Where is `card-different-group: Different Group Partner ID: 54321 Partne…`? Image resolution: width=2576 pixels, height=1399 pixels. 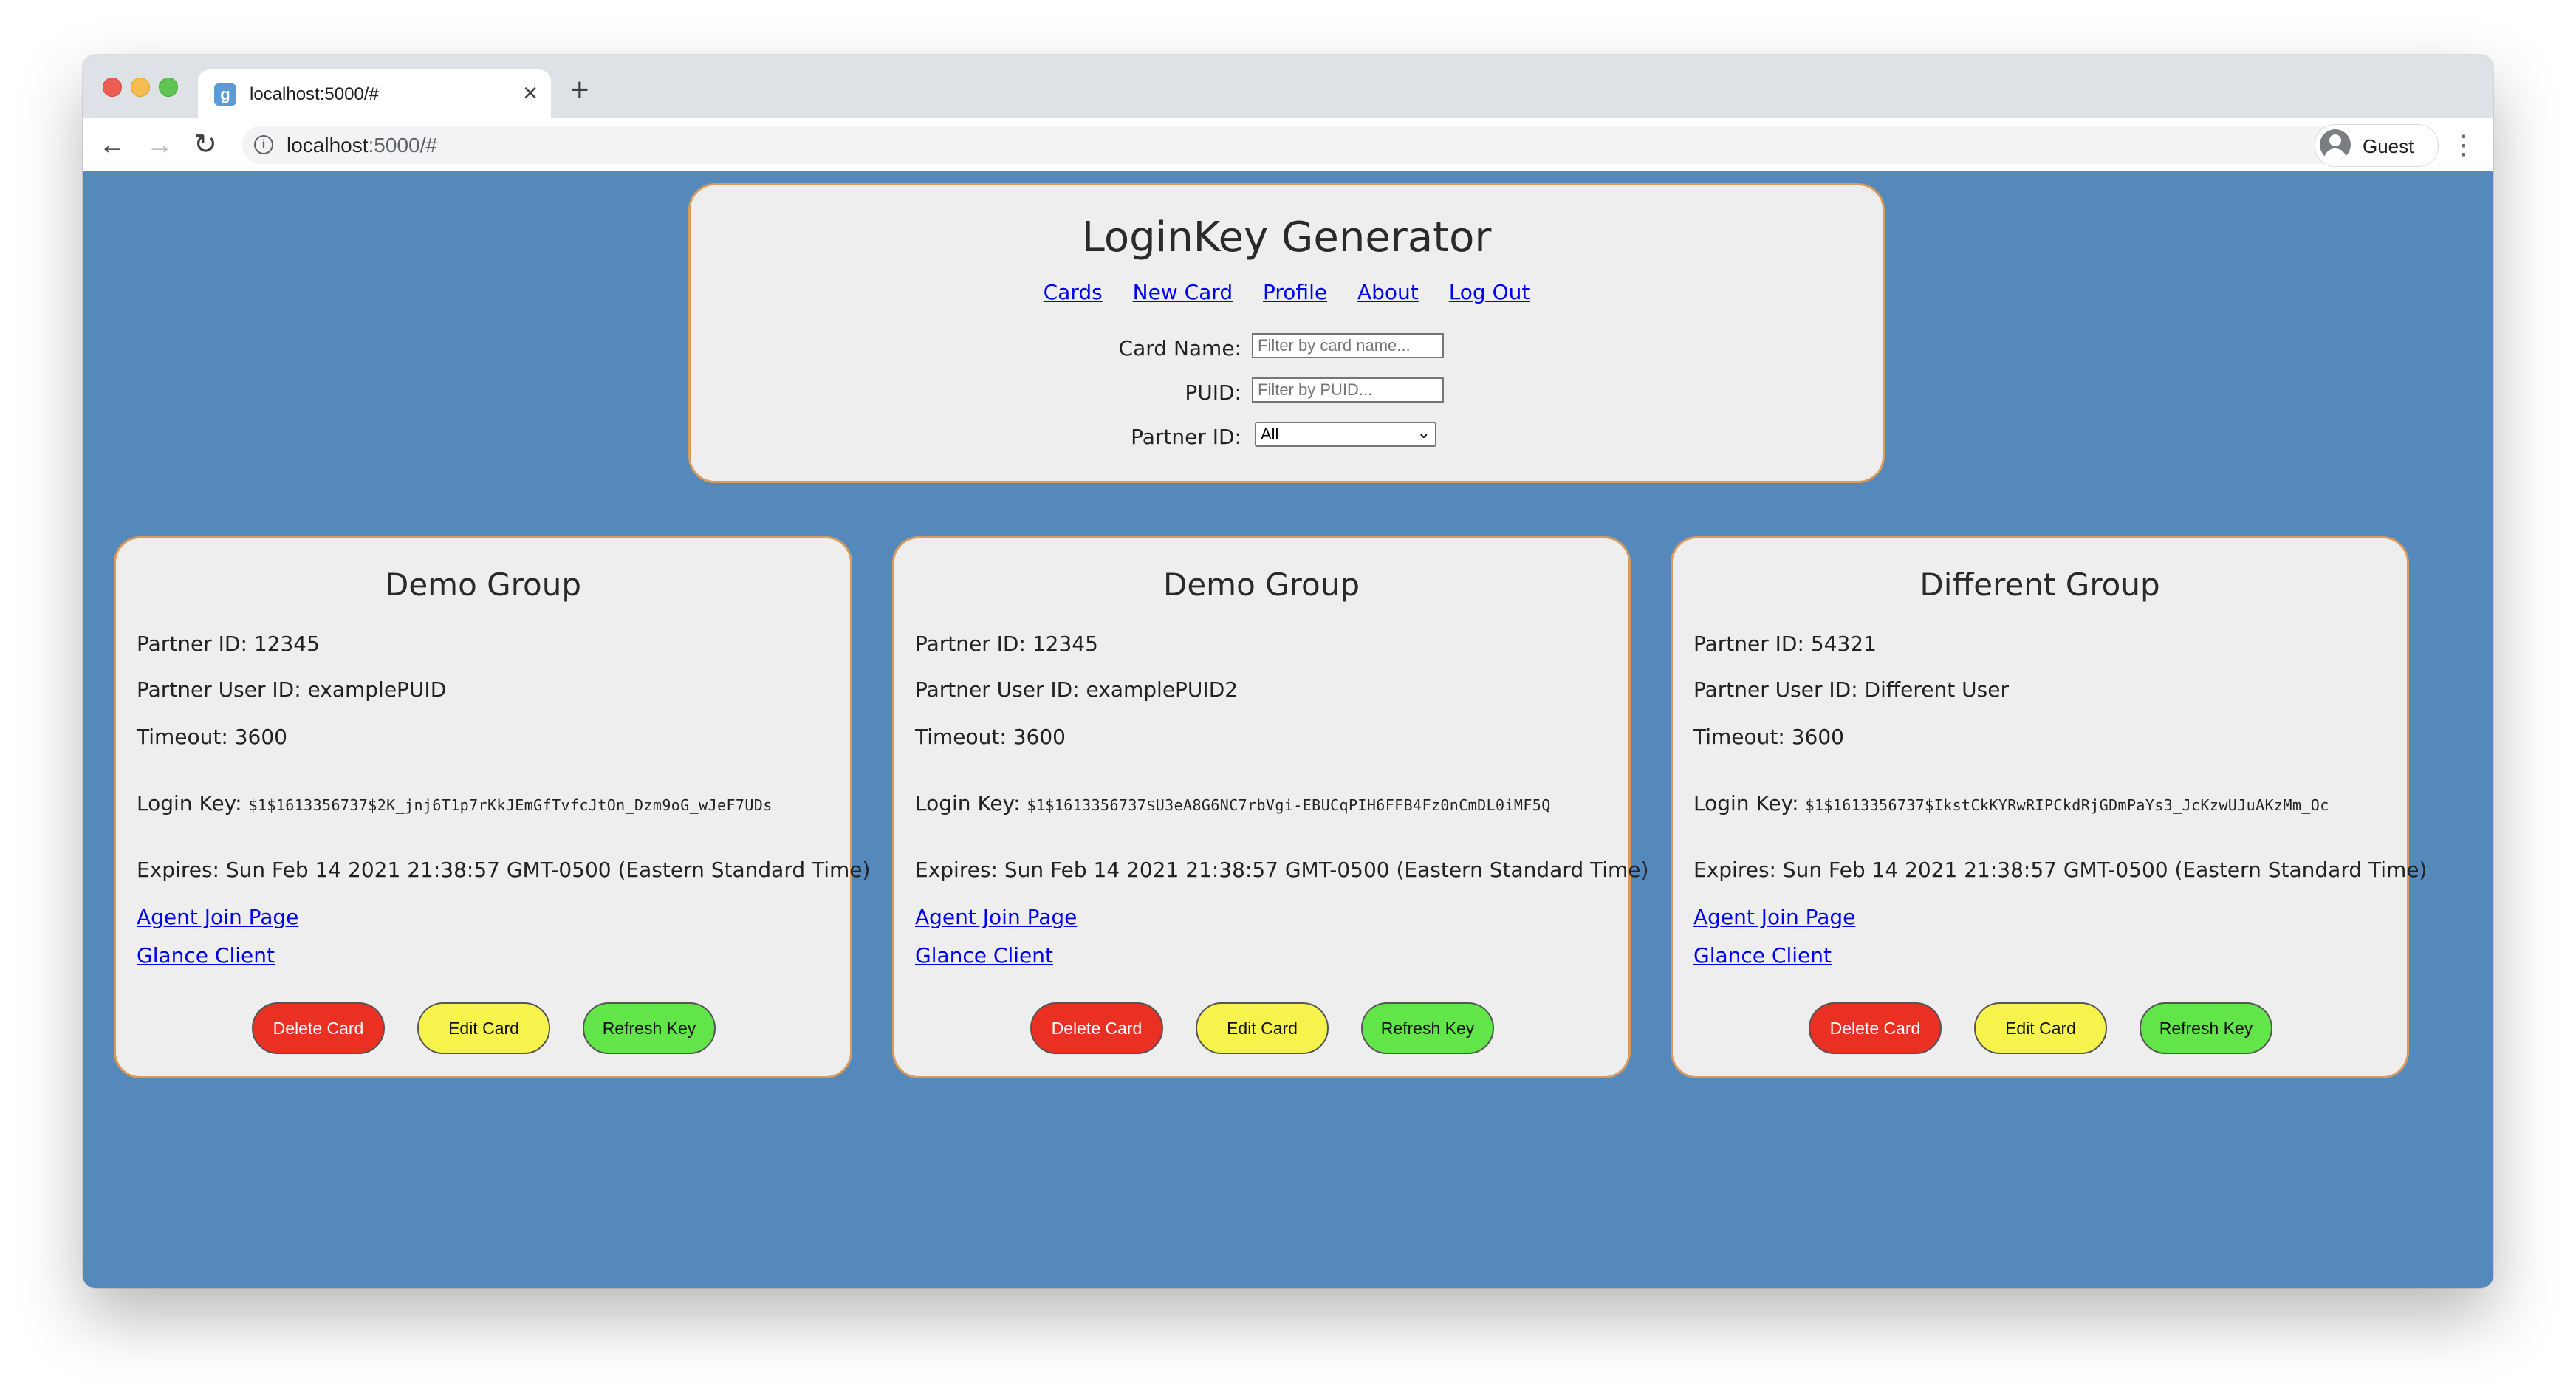 card-different-group: Different Group Partner ID: 54321 Partne… is located at coordinates (2049, 807).